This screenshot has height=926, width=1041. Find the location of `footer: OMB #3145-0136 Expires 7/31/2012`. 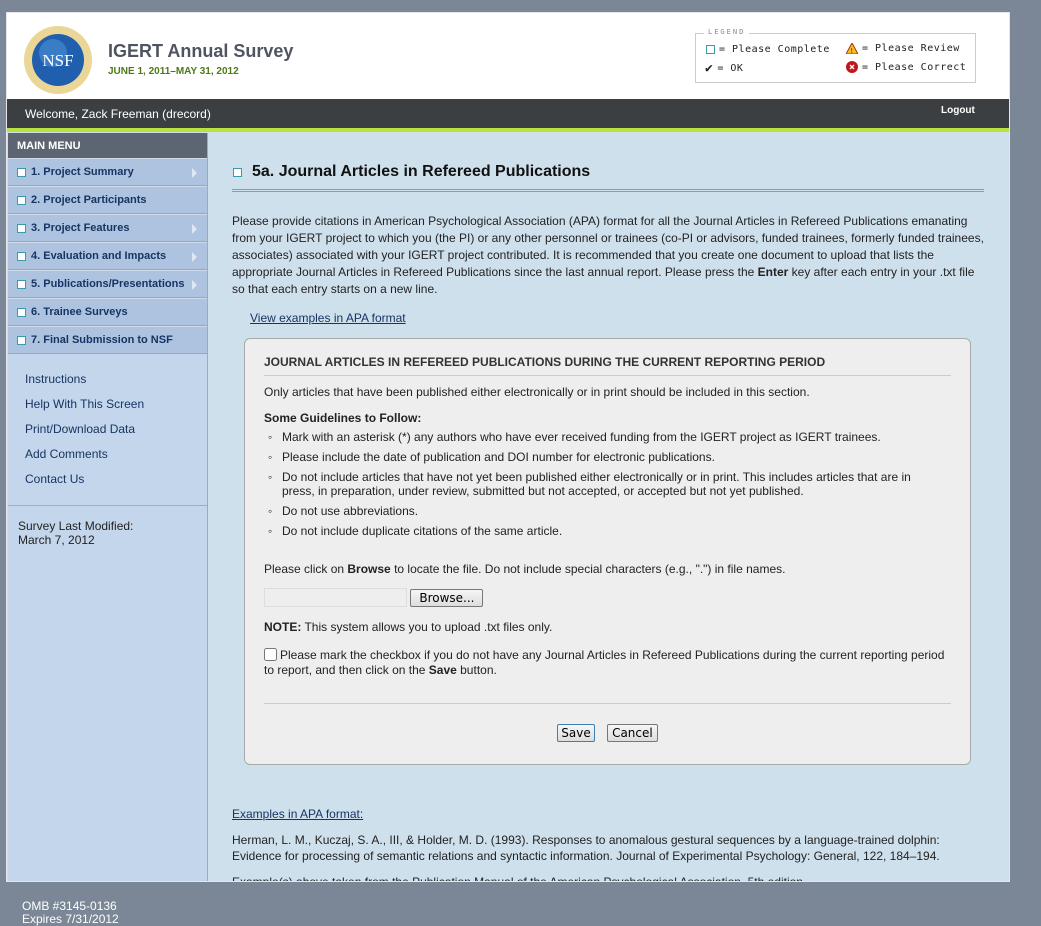

footer: OMB #3145-0136 Expires 7/31/2012 is located at coordinates (70, 913).